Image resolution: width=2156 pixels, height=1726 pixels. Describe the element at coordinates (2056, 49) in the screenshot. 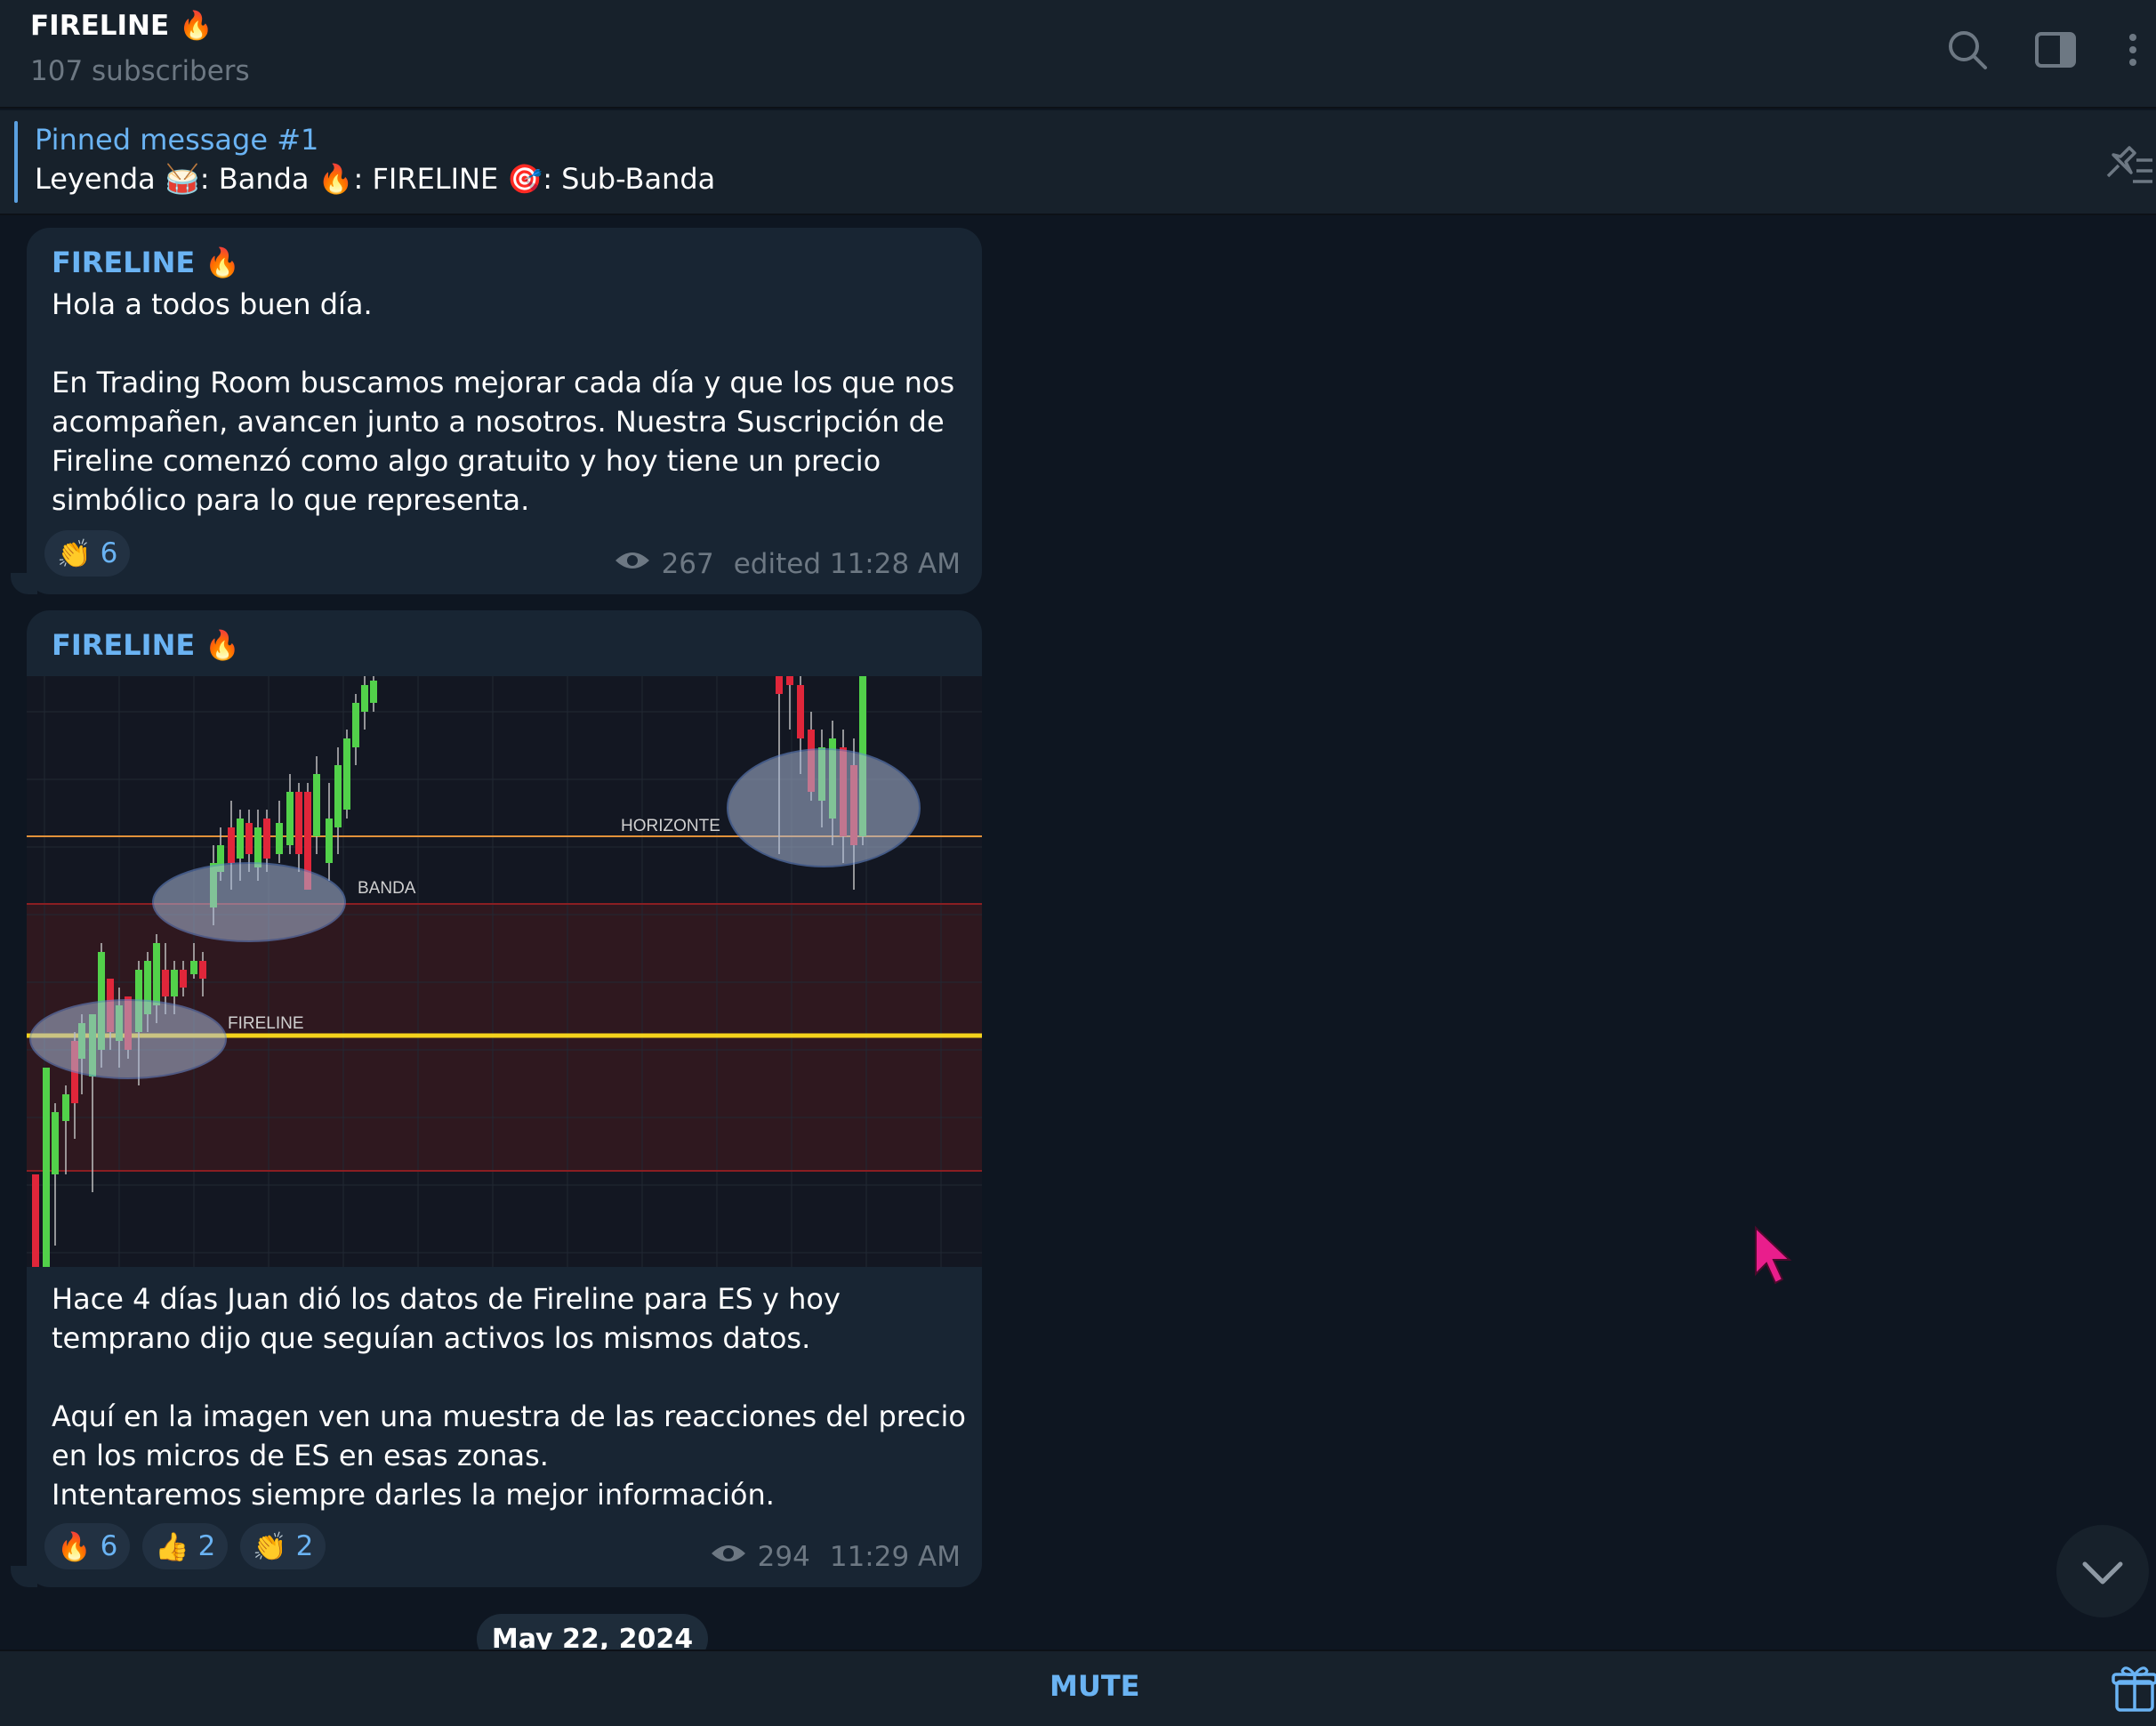

I see `sidebar-toggle-icon` at that location.